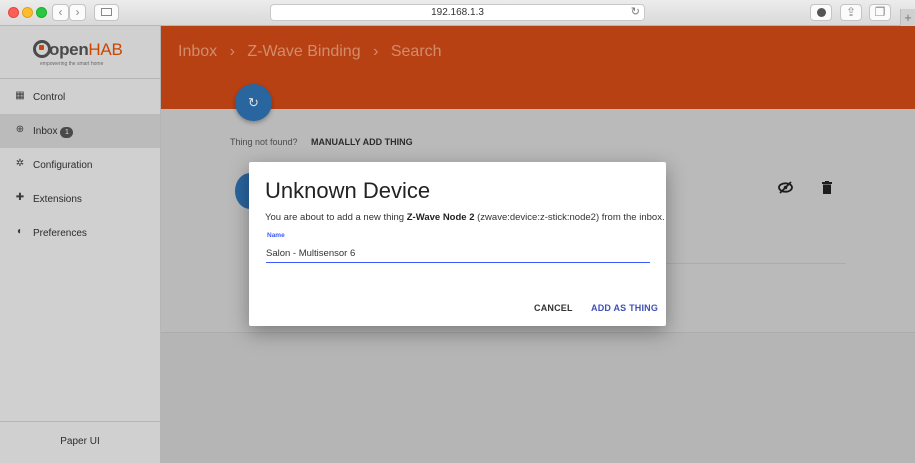 This screenshot has width=915, height=463. I want to click on tabs-button: ❐, so click(880, 12).